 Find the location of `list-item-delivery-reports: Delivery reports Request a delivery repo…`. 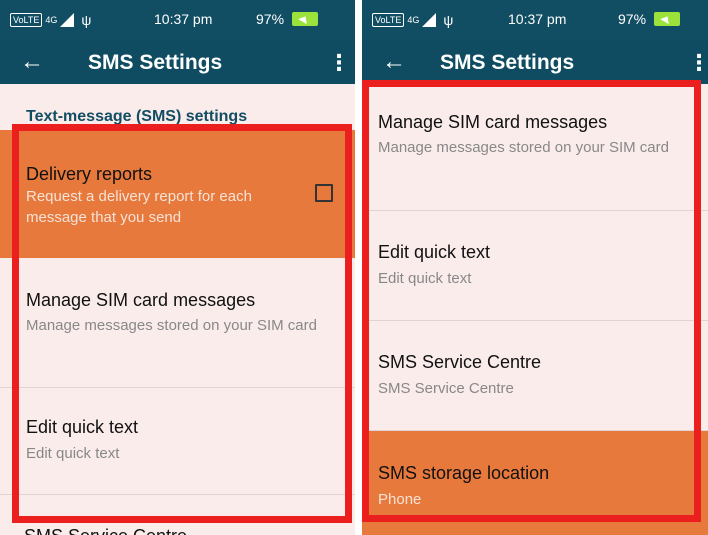

list-item-delivery-reports: Delivery reports Request a delivery repo… is located at coordinates (177, 194).